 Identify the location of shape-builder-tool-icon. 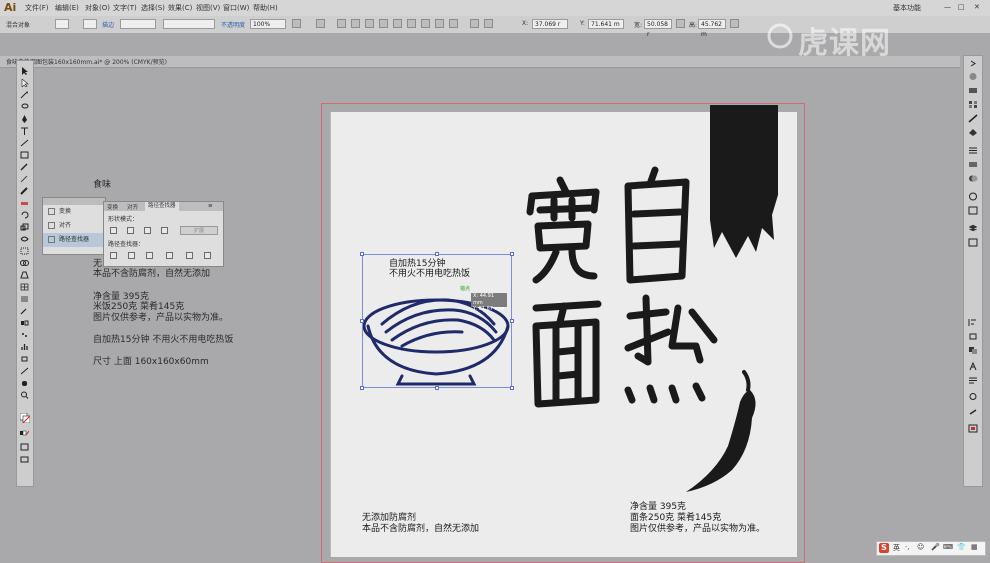
(24, 263).